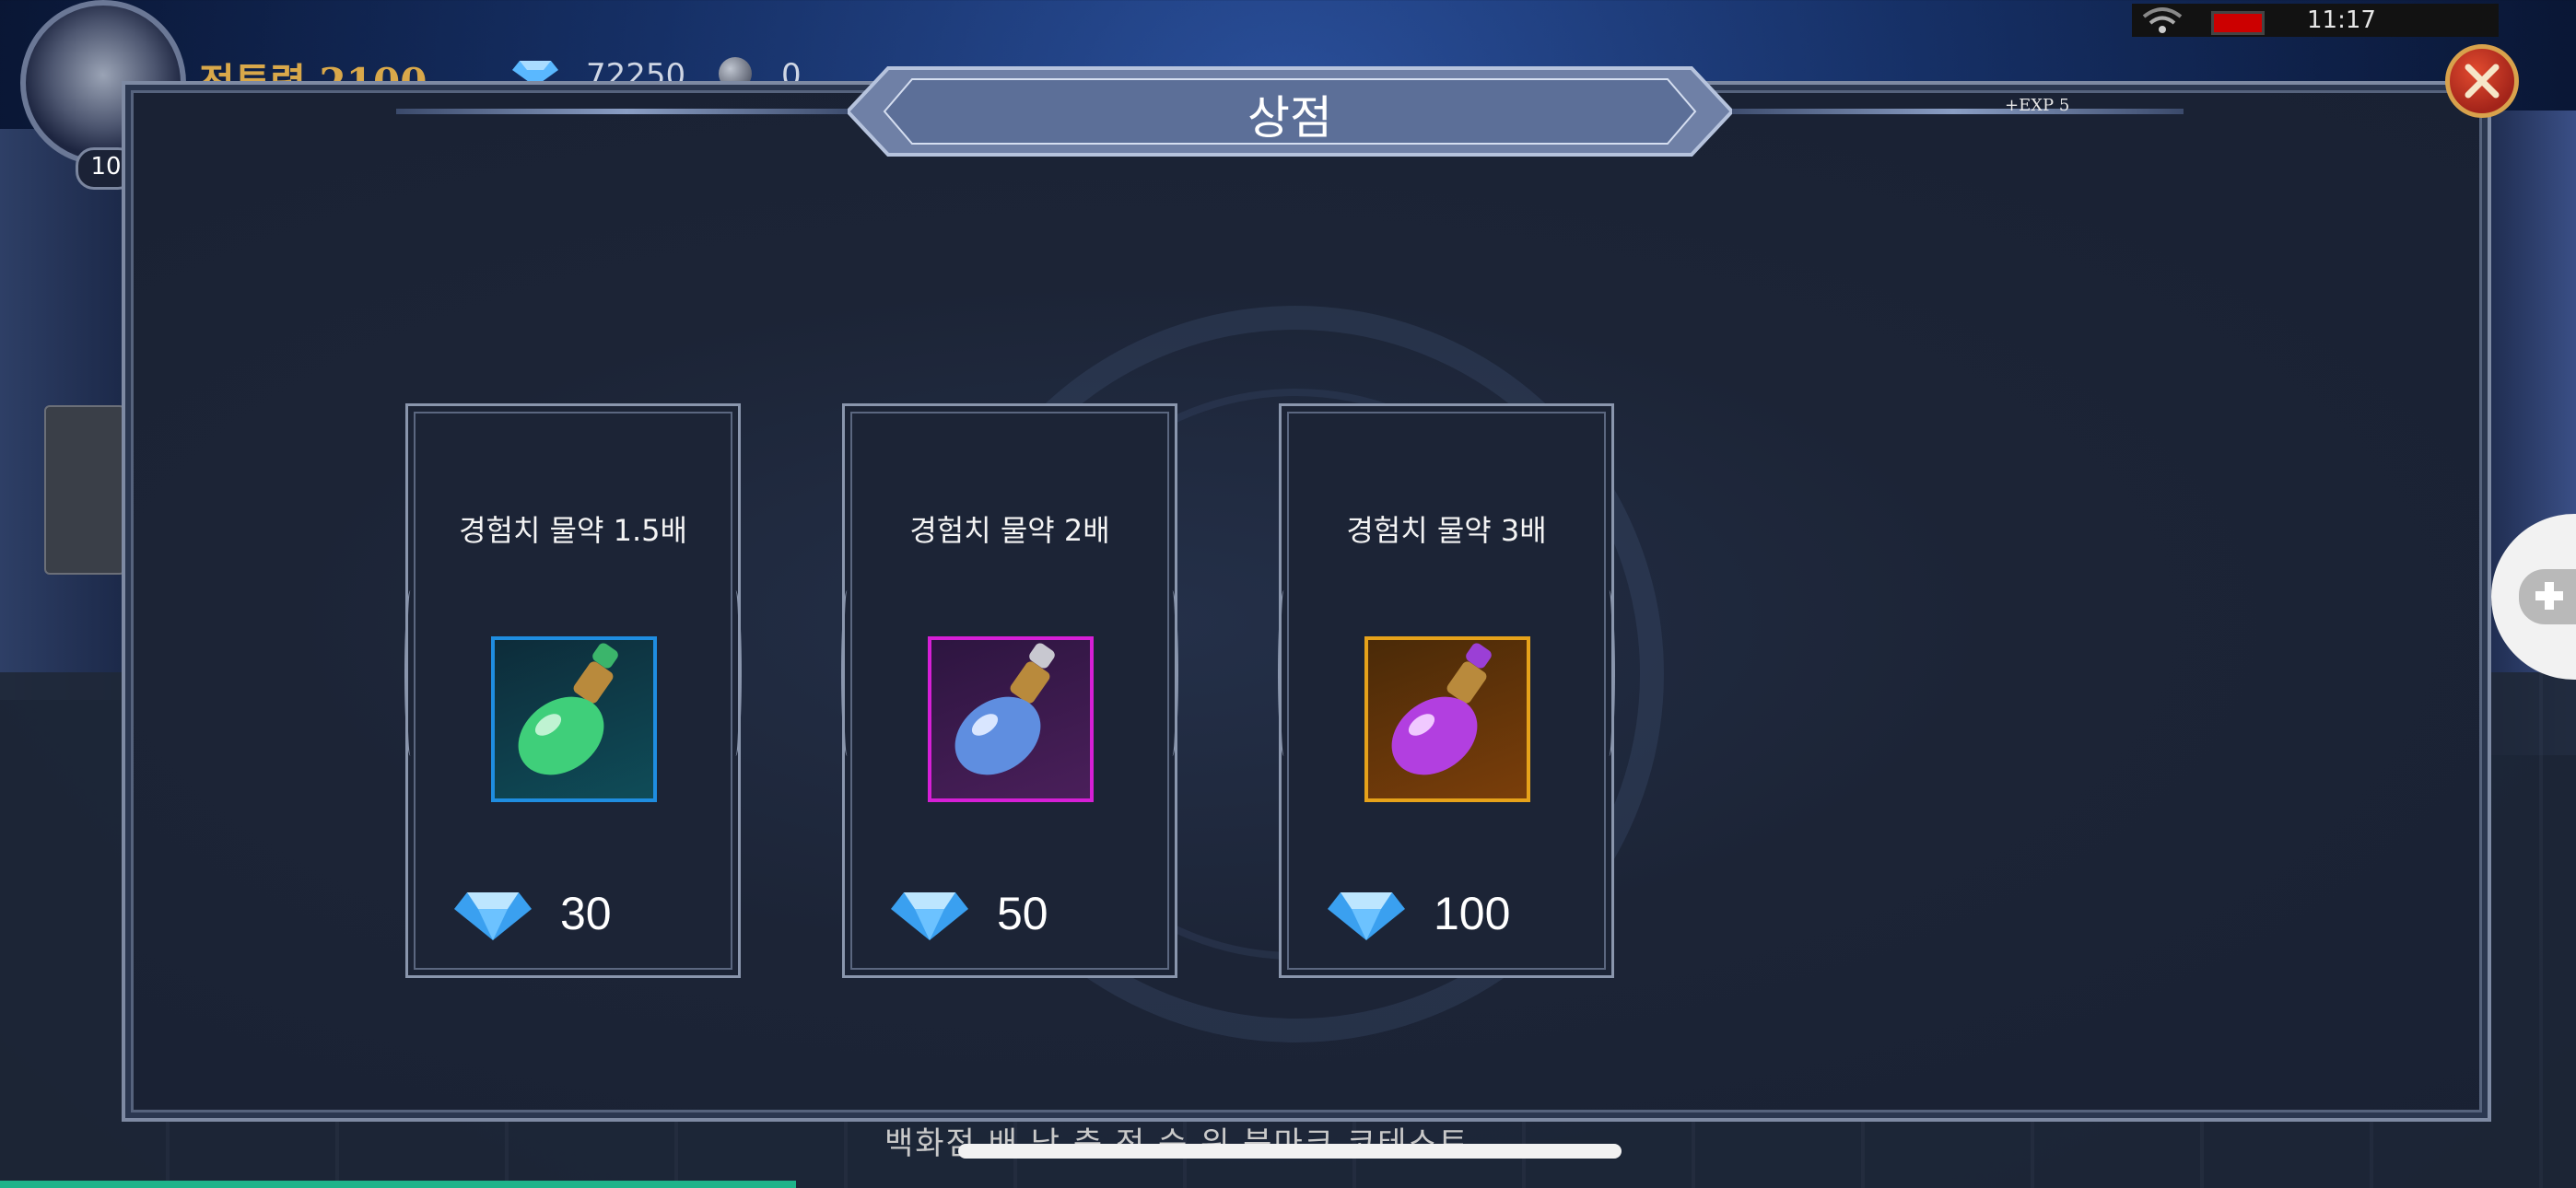 The width and height of the screenshot is (2576, 1188). I want to click on page-title: 상점, so click(1289, 118).